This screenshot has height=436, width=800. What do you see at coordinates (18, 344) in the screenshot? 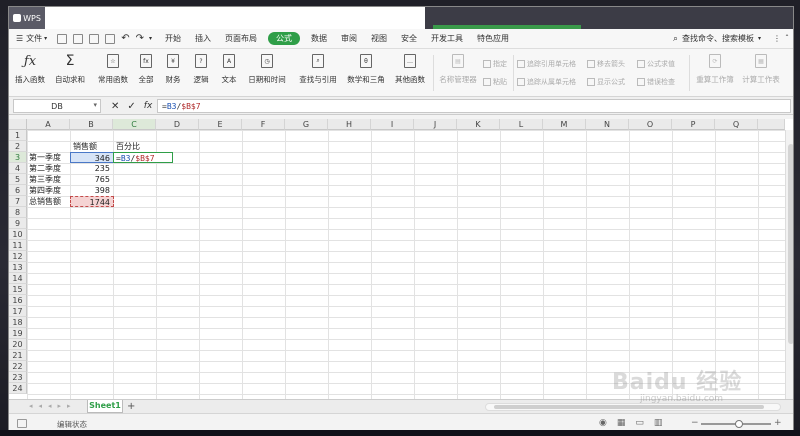
I see `row-header-20: 20` at bounding box center [18, 344].